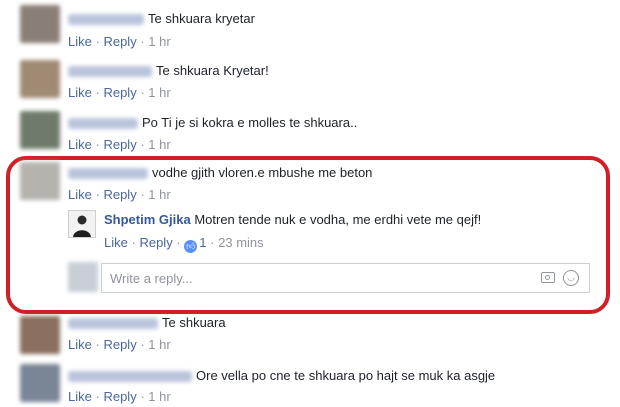  Describe the element at coordinates (212, 70) in the screenshot. I see `comment-text: Te shkuara Kryetar!` at that location.